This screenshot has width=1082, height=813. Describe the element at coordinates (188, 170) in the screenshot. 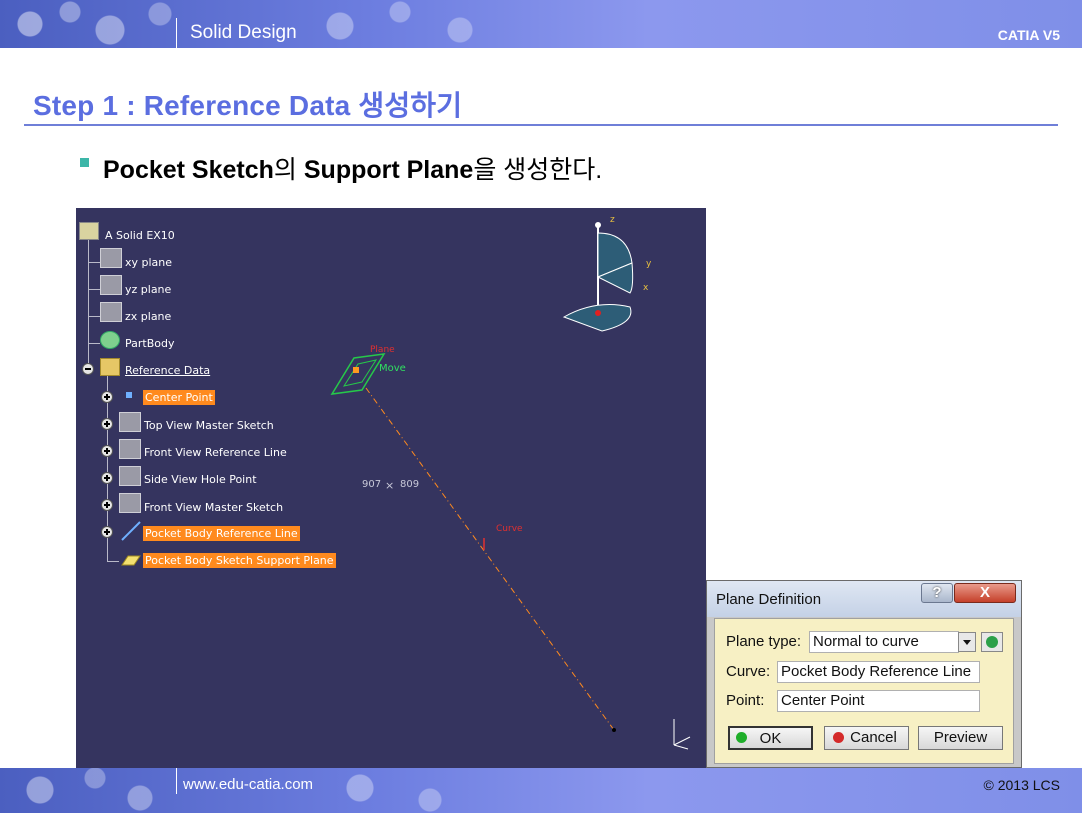

I see `bullet-bold-a: Pocket Sketch` at that location.